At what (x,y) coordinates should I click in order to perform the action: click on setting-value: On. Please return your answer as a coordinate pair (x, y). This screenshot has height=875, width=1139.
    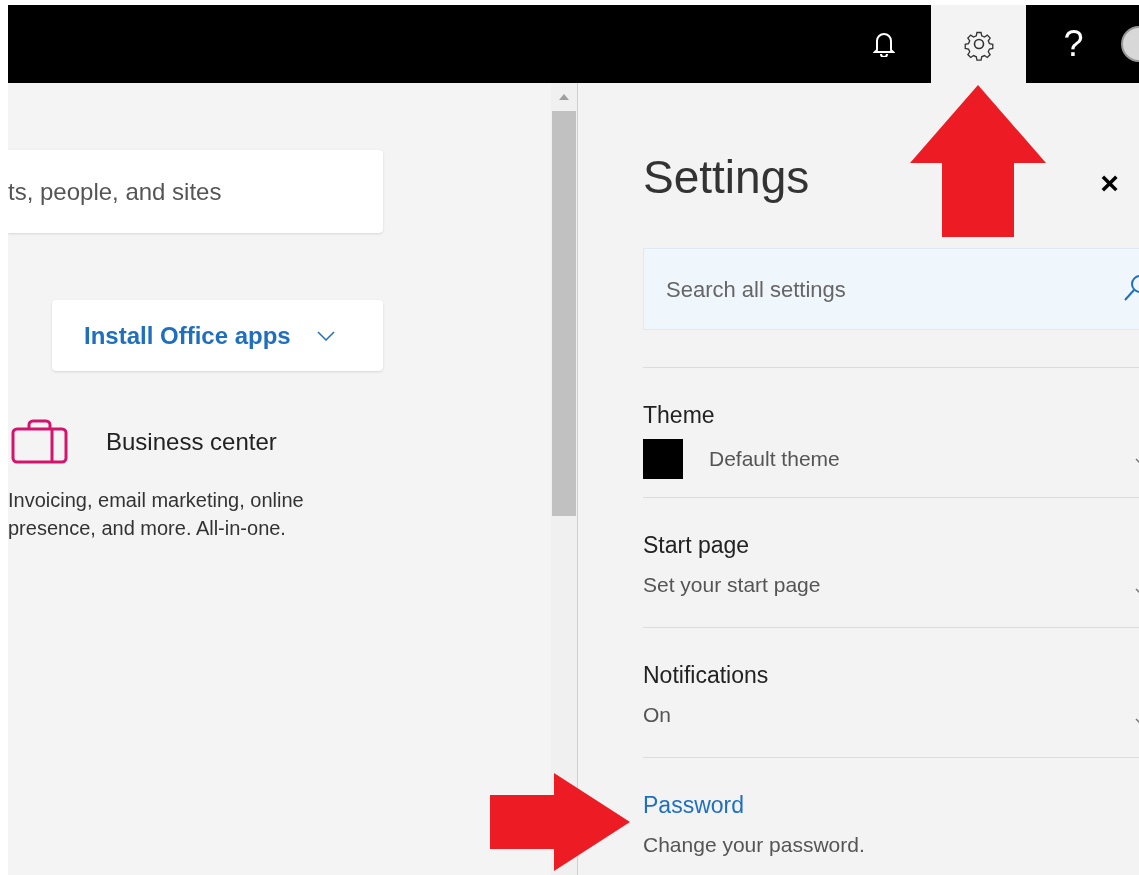
    Looking at the image, I should click on (657, 714).